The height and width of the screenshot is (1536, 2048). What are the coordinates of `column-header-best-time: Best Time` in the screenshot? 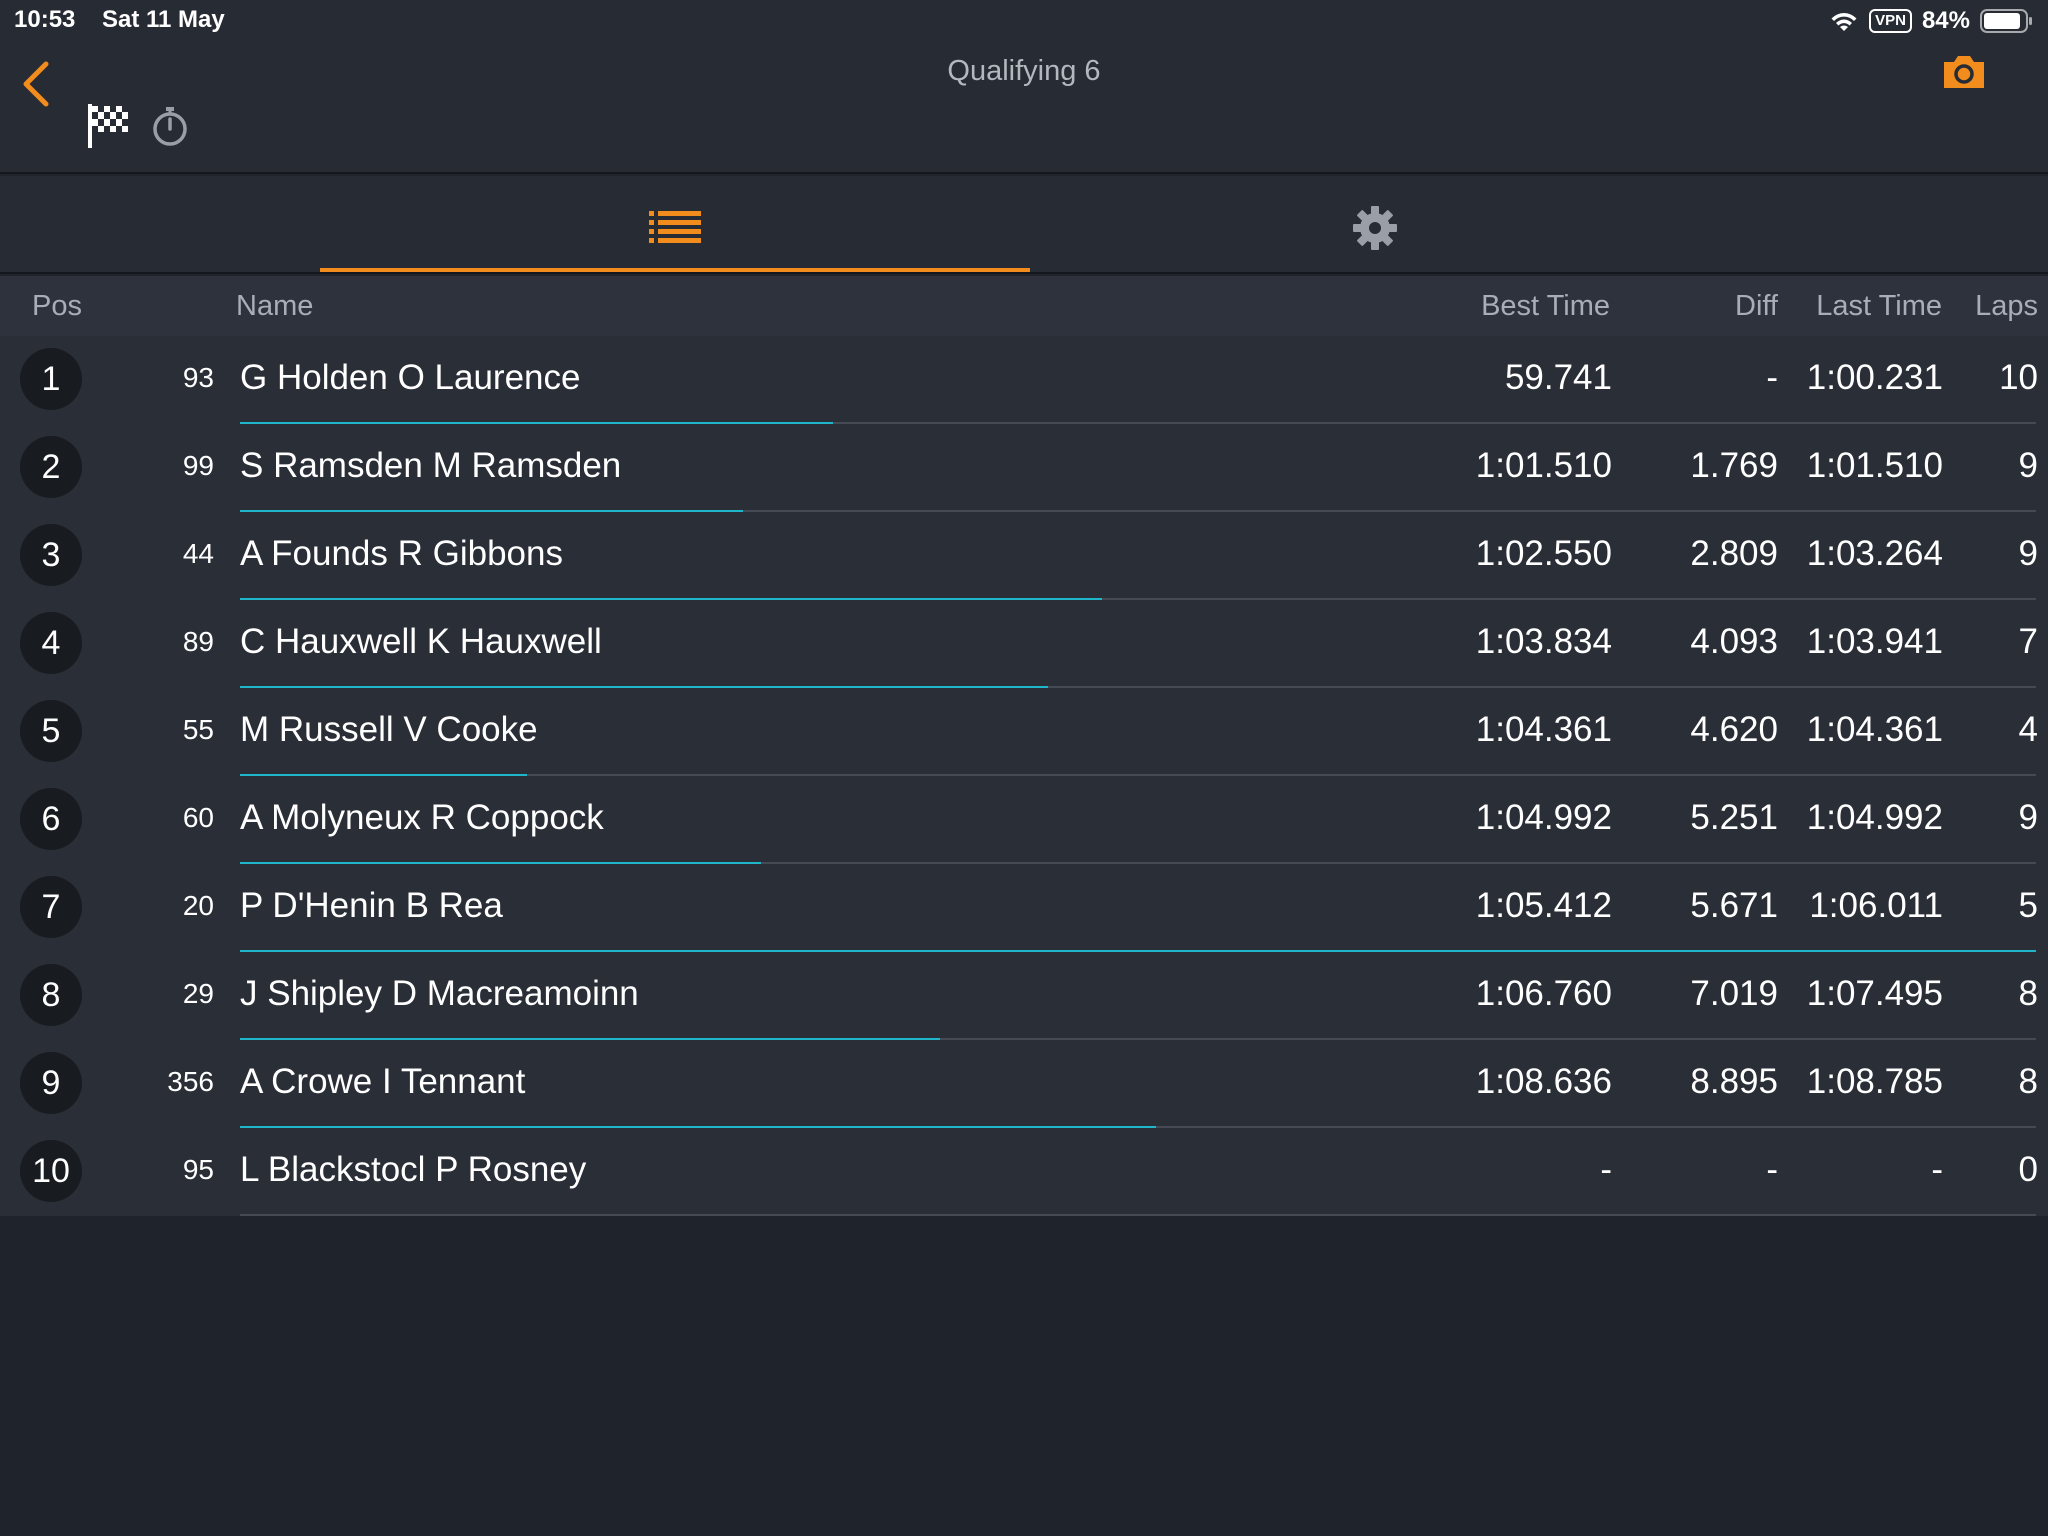 It's located at (1545, 306).